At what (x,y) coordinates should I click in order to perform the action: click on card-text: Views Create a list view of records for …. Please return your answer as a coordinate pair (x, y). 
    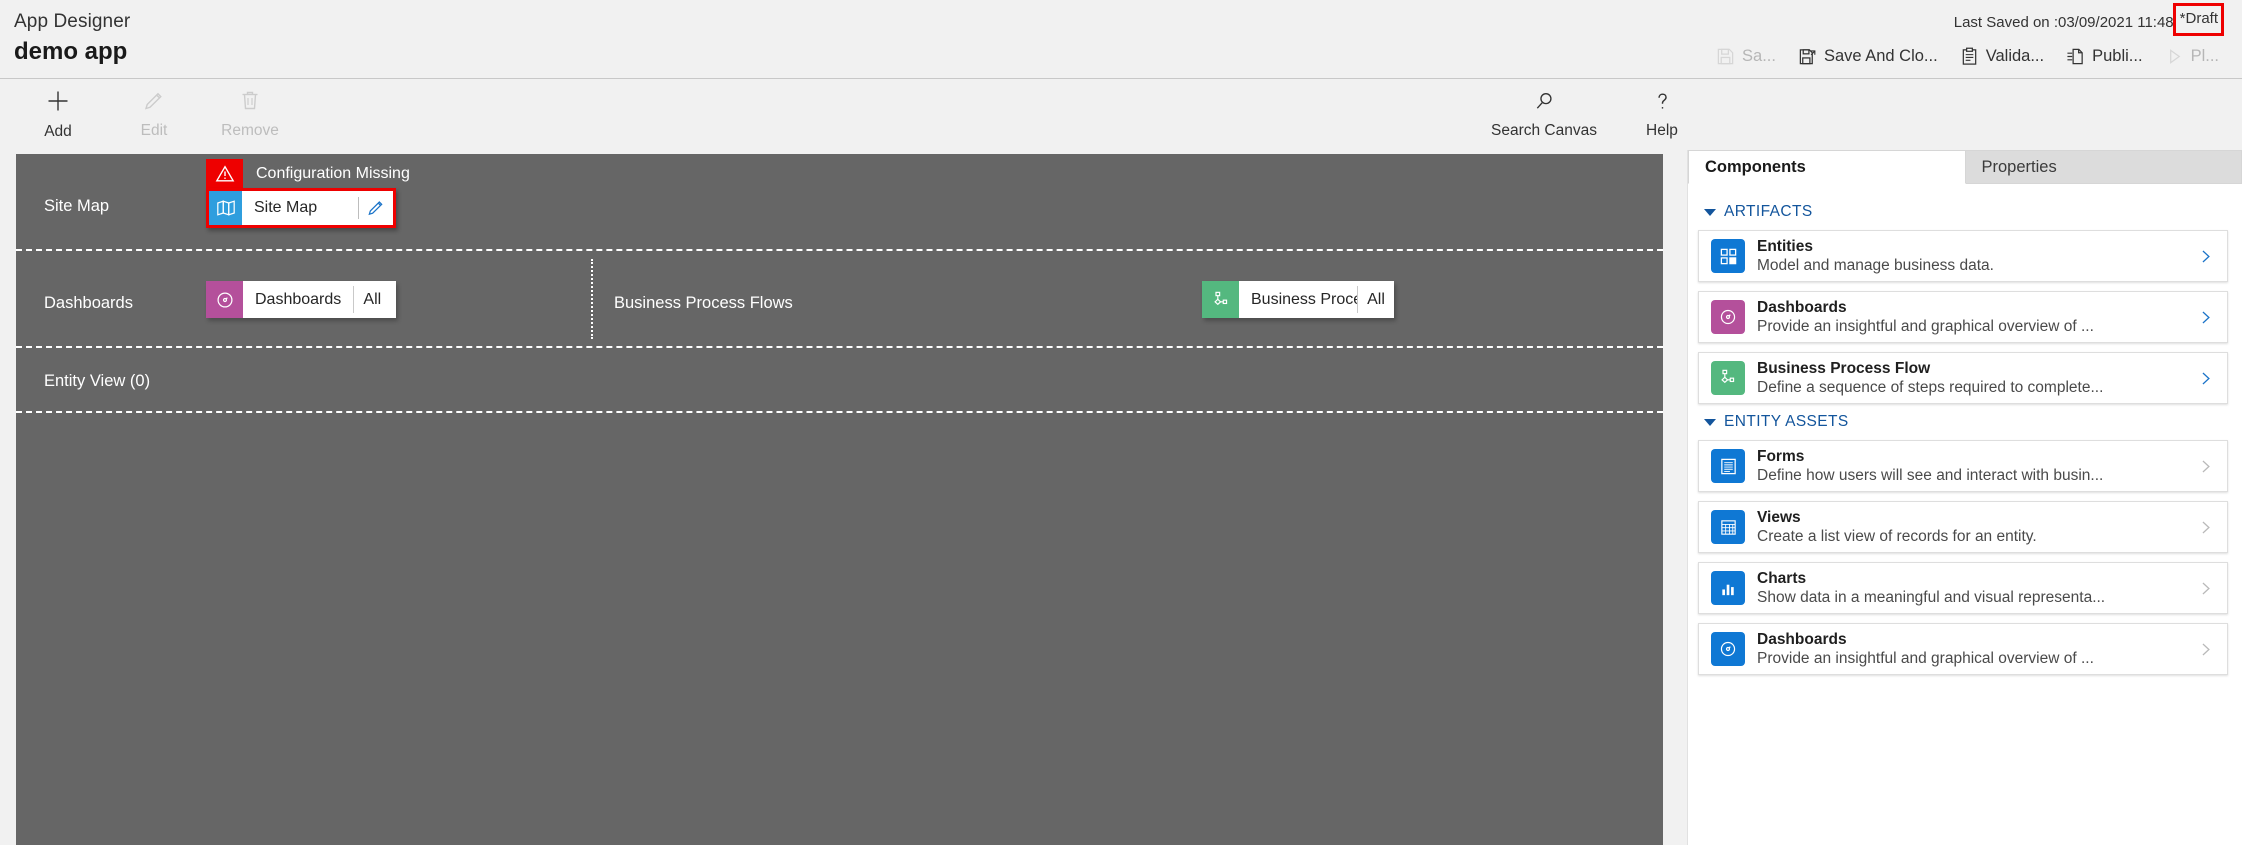
    Looking at the image, I should click on (1968, 527).